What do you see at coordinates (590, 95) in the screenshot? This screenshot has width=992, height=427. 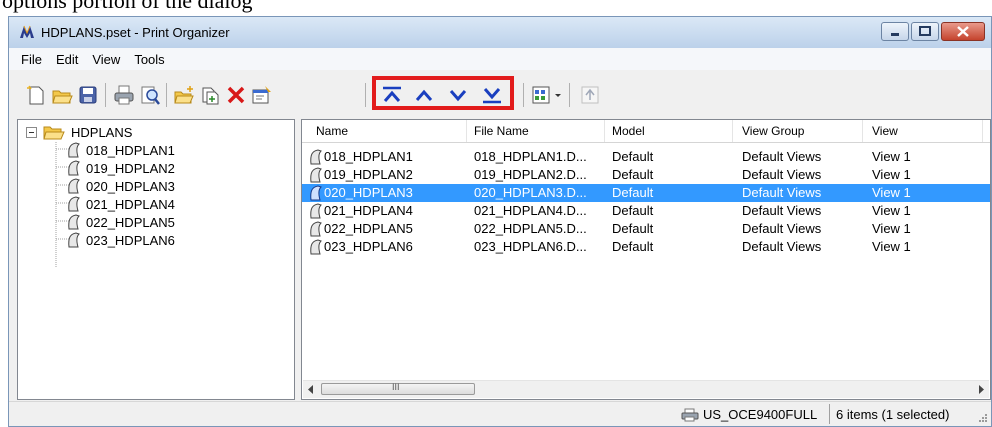 I see `up-level-icon` at bounding box center [590, 95].